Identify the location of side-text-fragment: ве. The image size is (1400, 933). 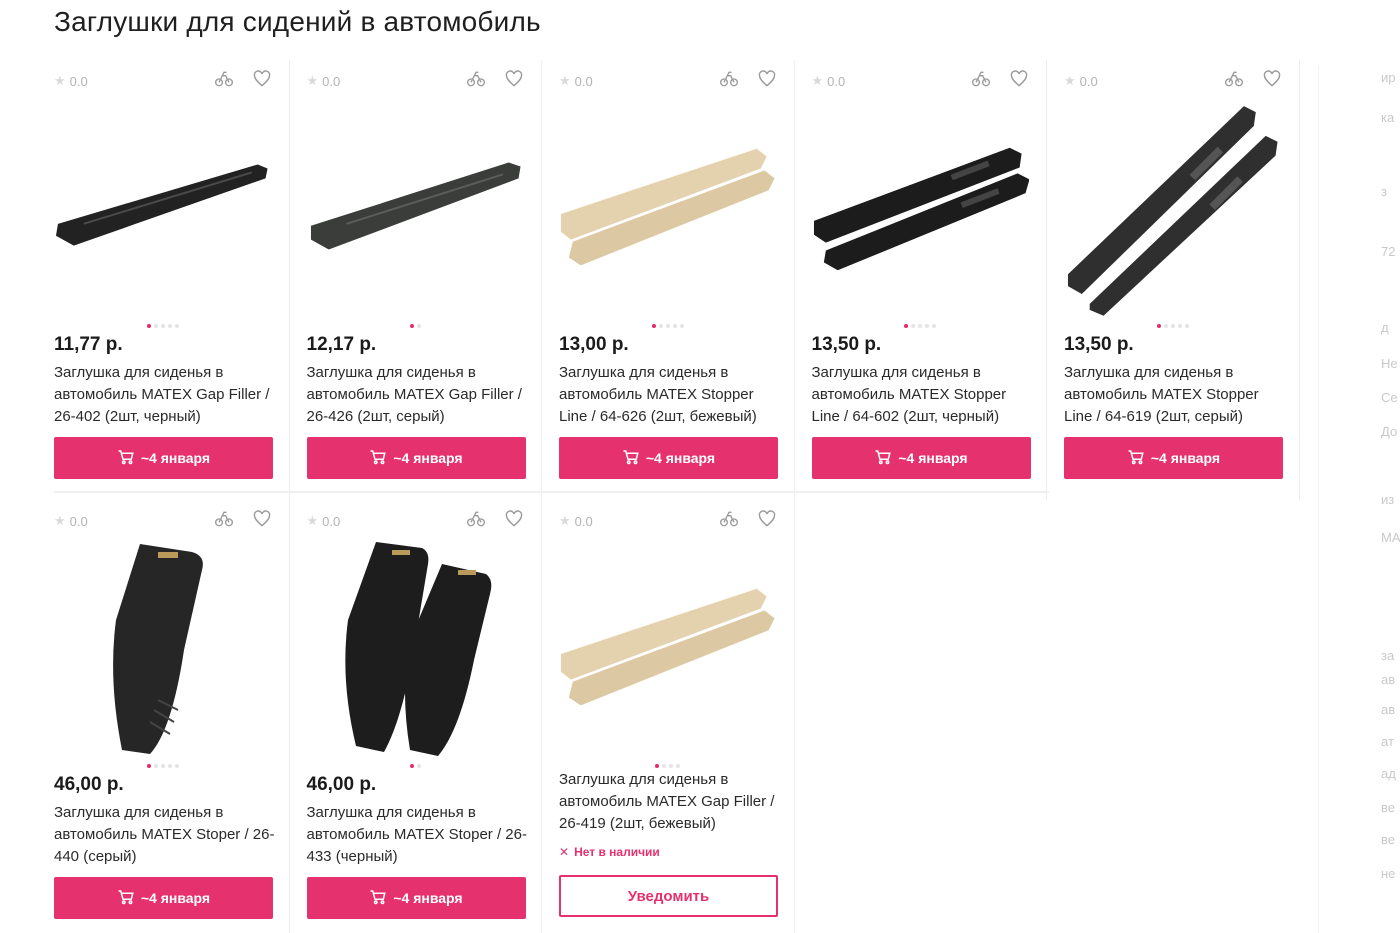
(1388, 807).